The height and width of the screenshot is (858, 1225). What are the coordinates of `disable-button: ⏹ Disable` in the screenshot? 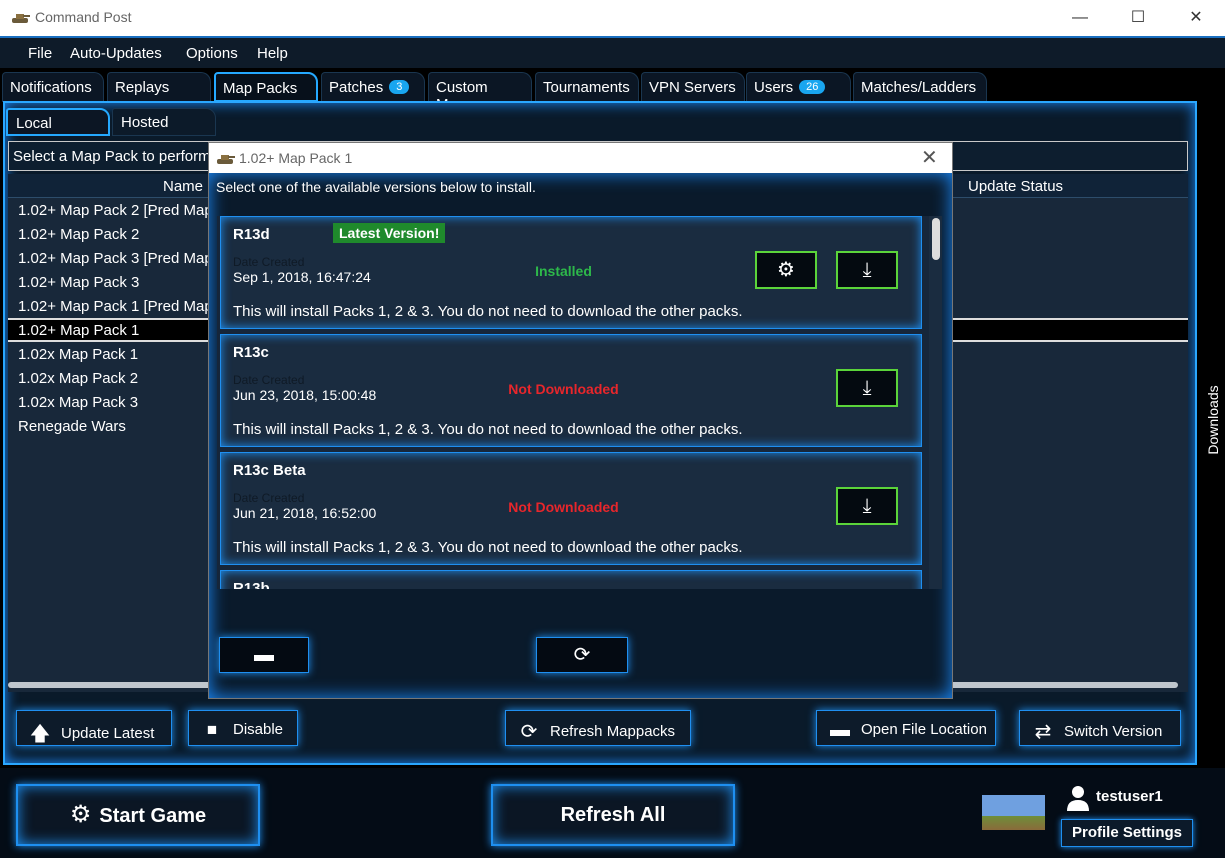 It's located at (243, 728).